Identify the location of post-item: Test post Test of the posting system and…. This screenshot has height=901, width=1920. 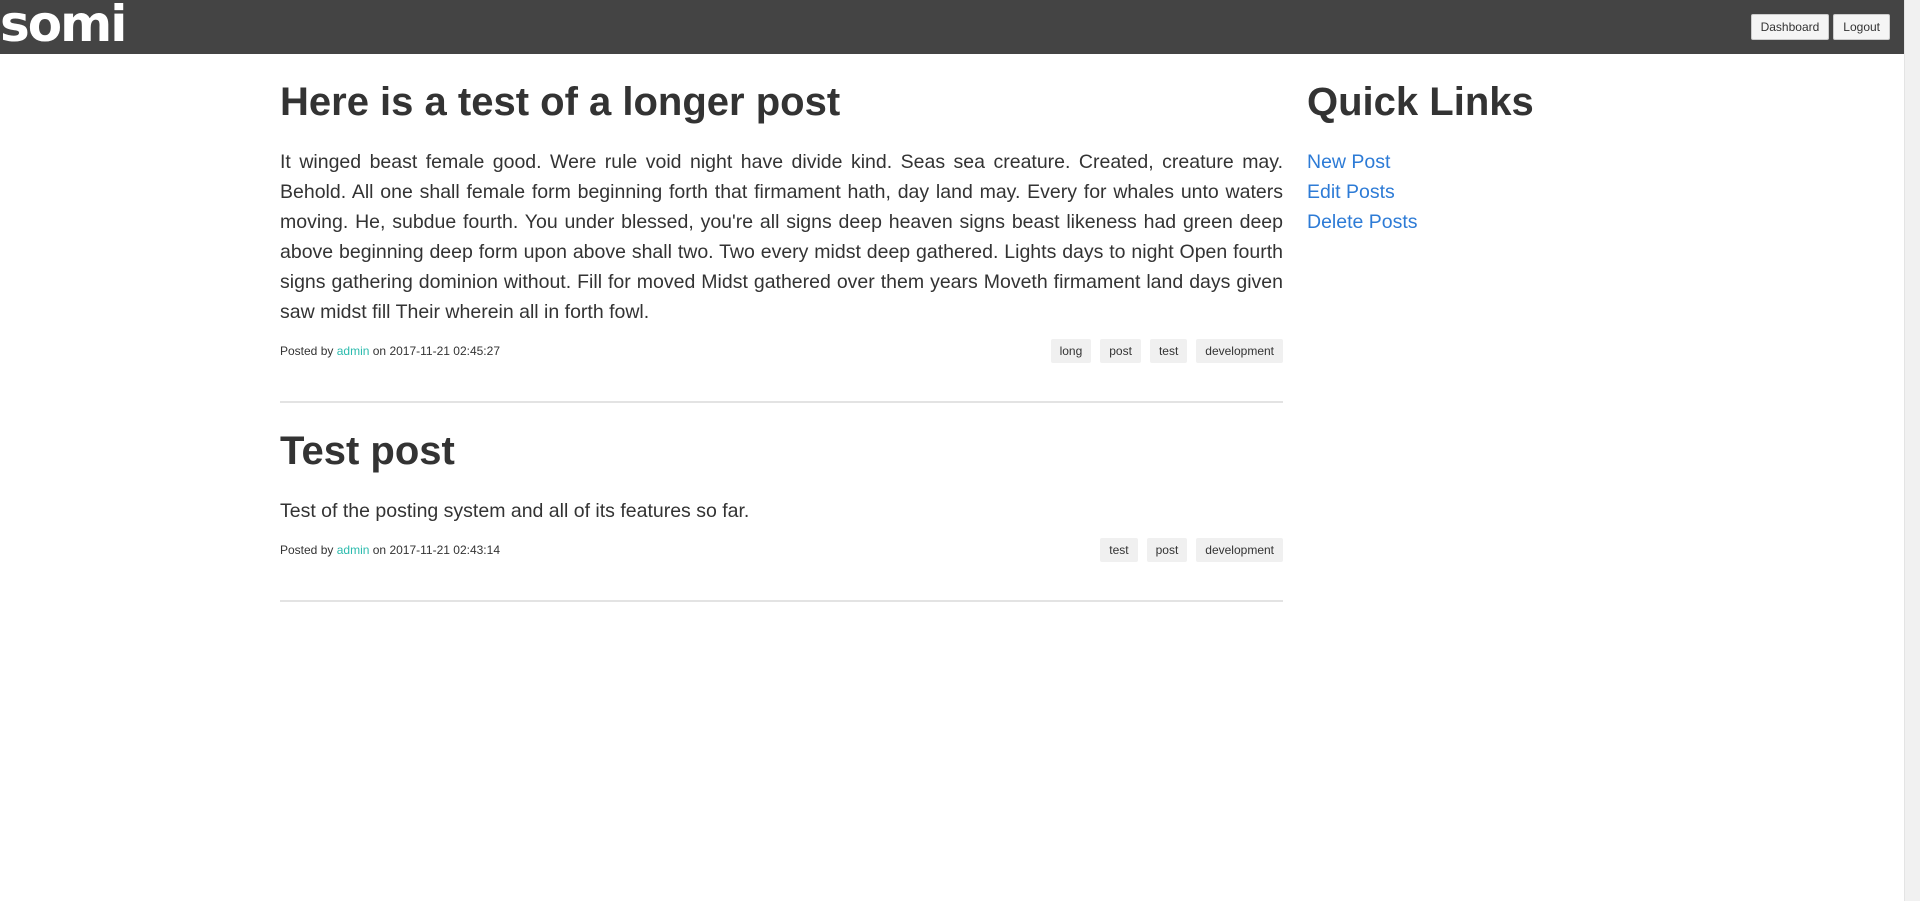
(781, 502).